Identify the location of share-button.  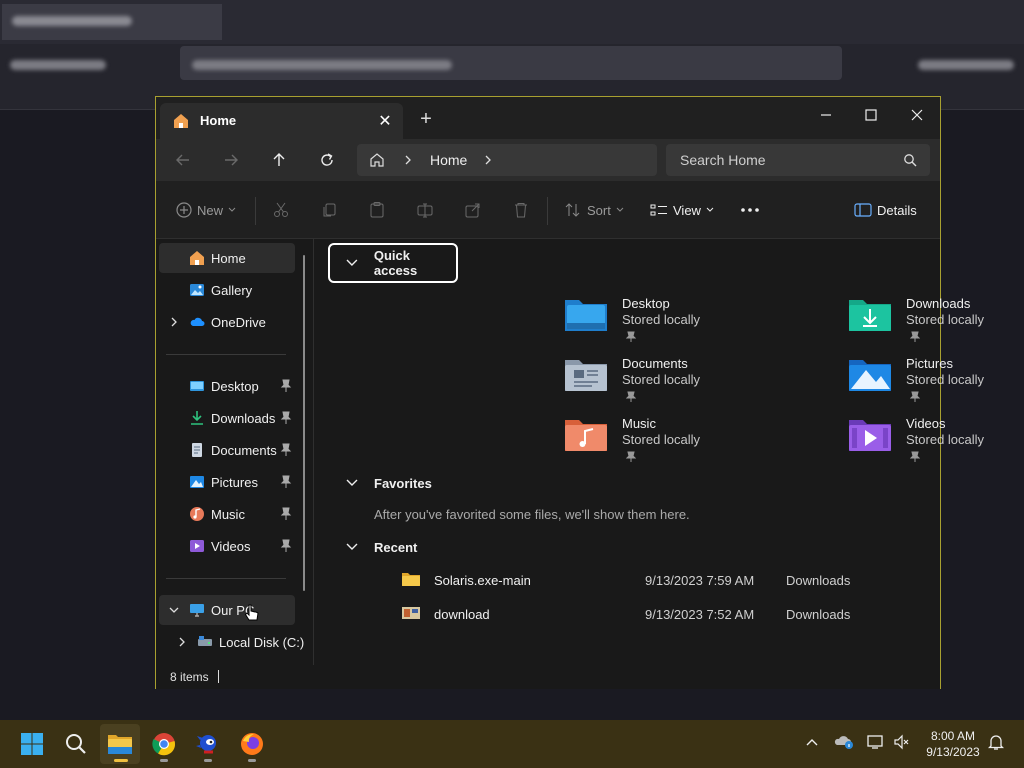
(473, 210).